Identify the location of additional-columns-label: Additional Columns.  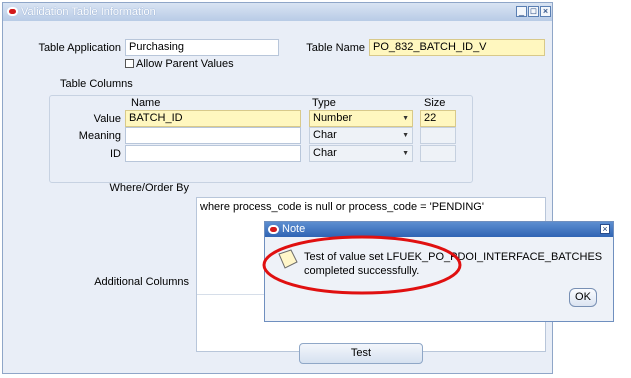
(141, 282).